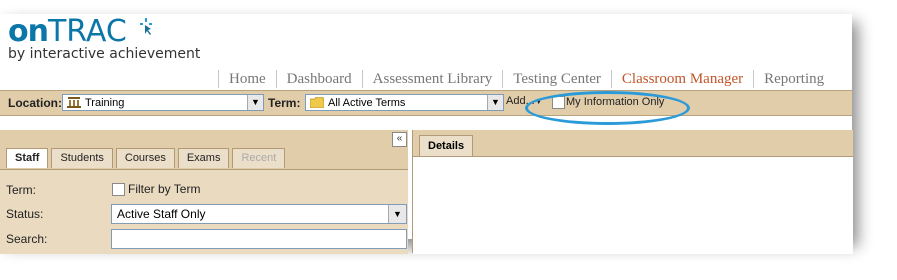 The image size is (897, 280). What do you see at coordinates (87, 31) in the screenshot?
I see `logo-trac: TRAC` at bounding box center [87, 31].